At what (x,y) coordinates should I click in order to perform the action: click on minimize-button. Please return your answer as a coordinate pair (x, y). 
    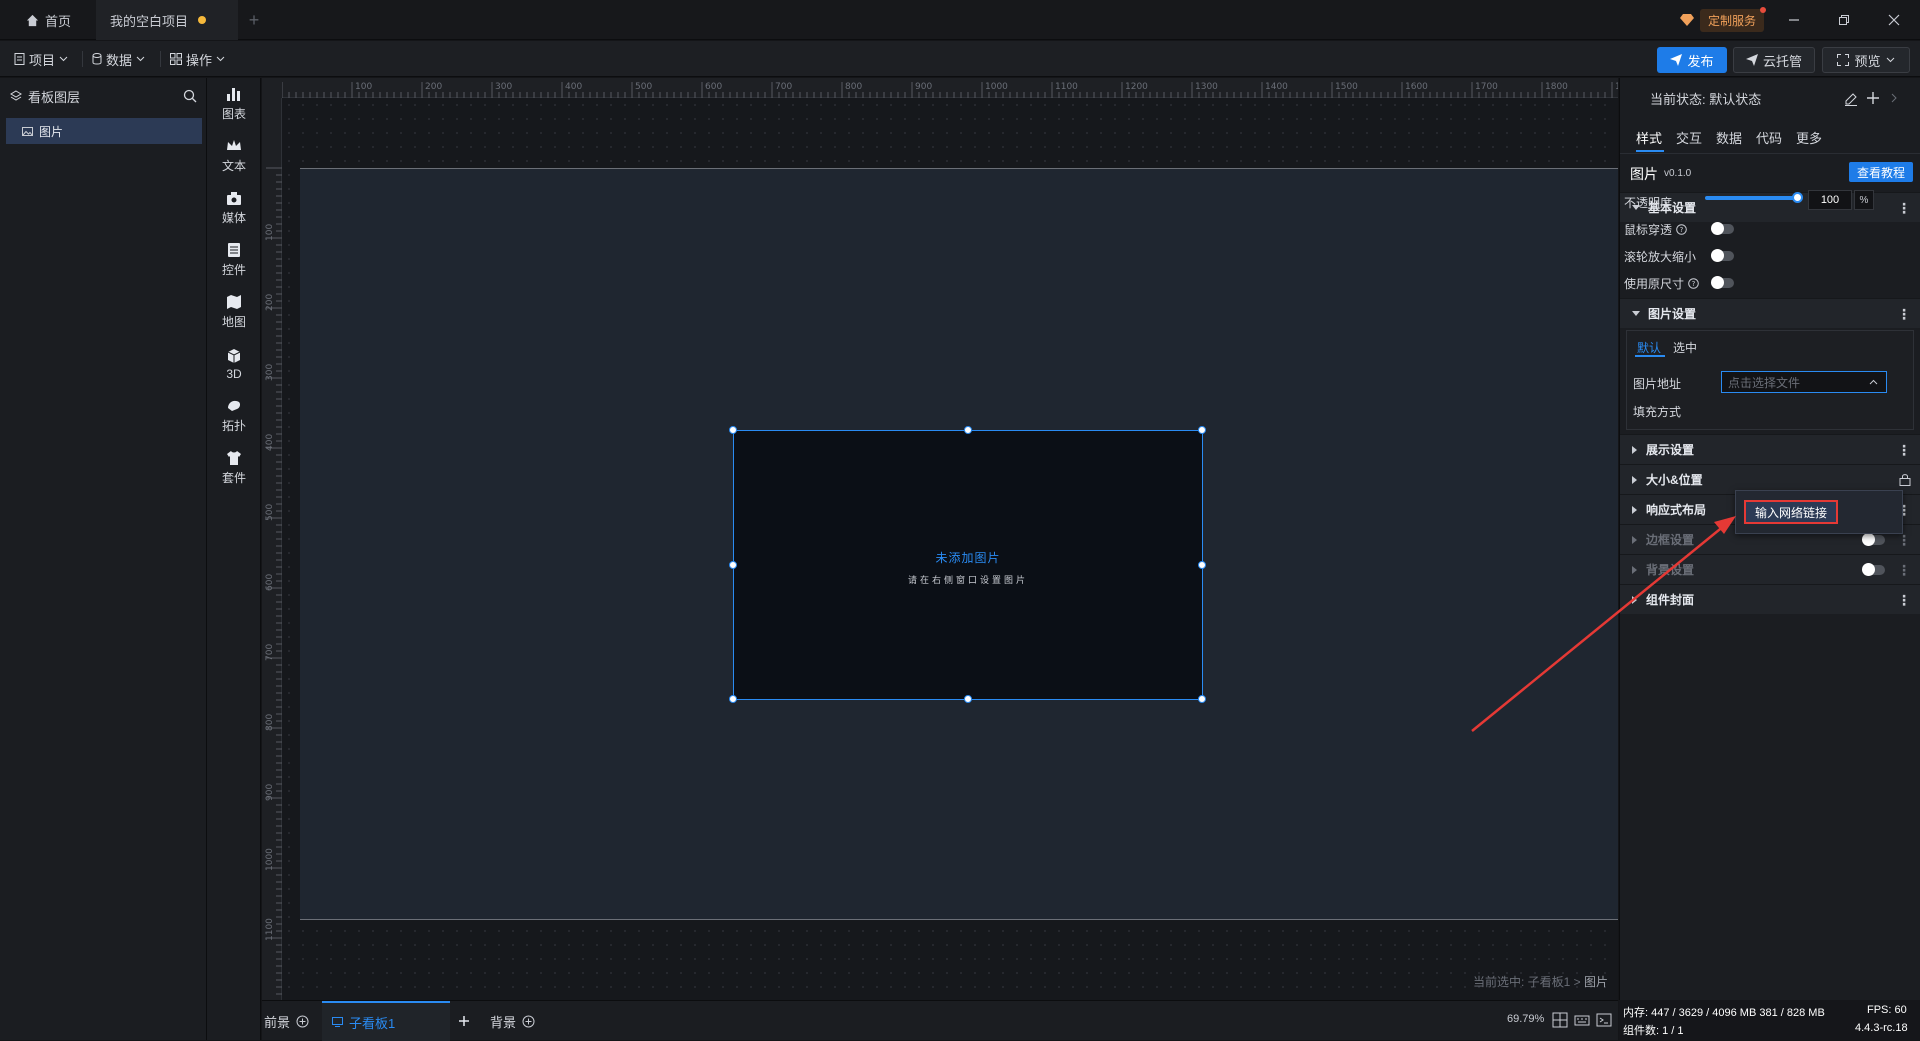
    Looking at the image, I should click on (1794, 20).